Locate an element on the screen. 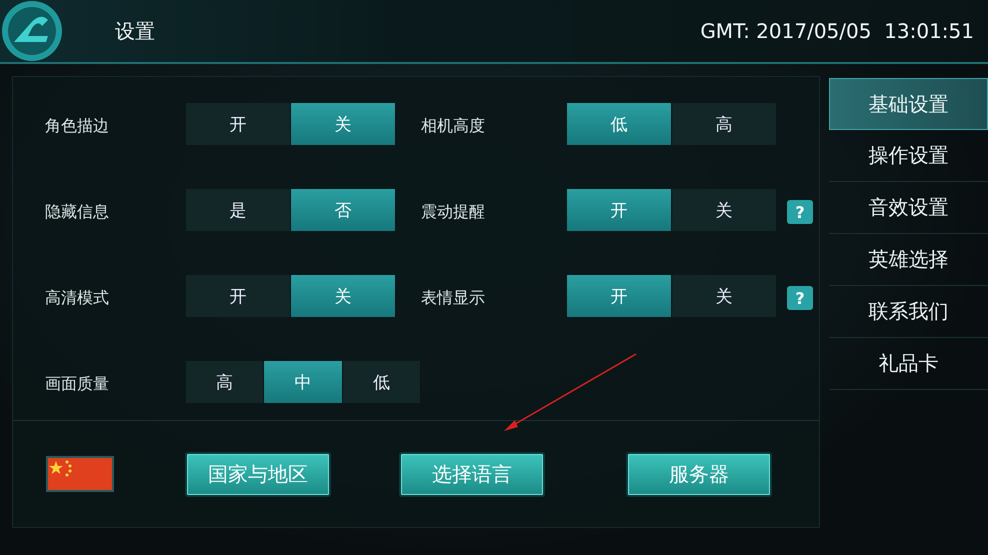 This screenshot has height=555, width=988. setting-label: 表情显示 is located at coordinates (453, 298).